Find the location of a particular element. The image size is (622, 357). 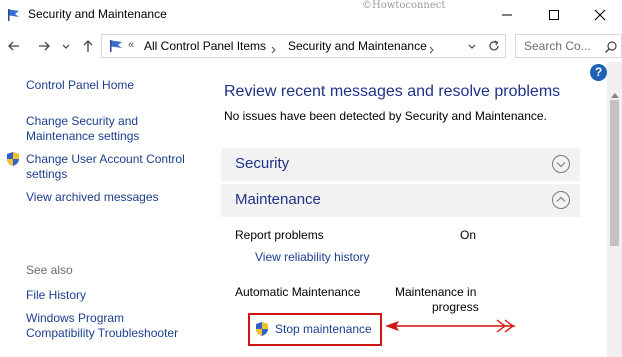

minimize-button is located at coordinates (507, 15).